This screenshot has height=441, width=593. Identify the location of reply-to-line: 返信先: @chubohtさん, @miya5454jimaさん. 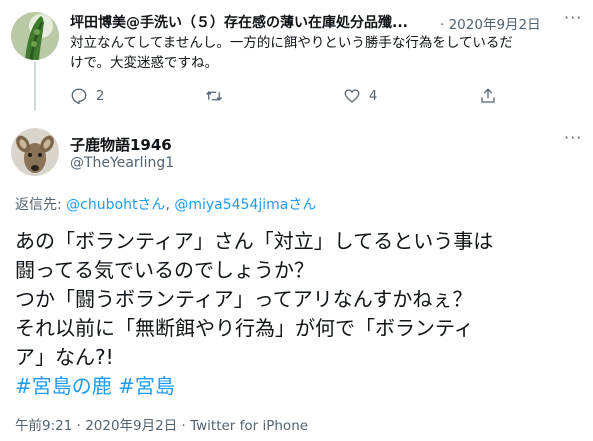
(165, 204).